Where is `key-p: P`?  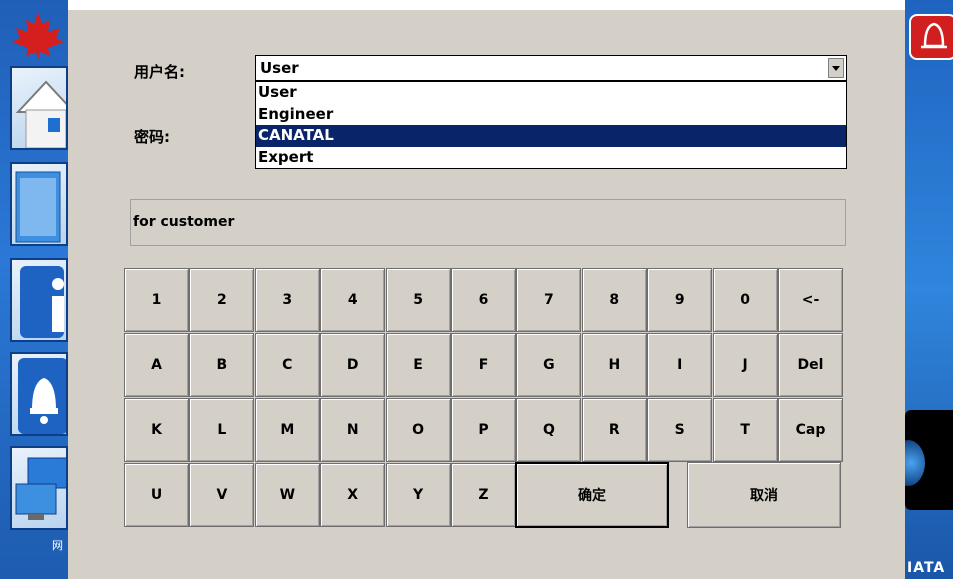
key-p: P is located at coordinates (483, 430).